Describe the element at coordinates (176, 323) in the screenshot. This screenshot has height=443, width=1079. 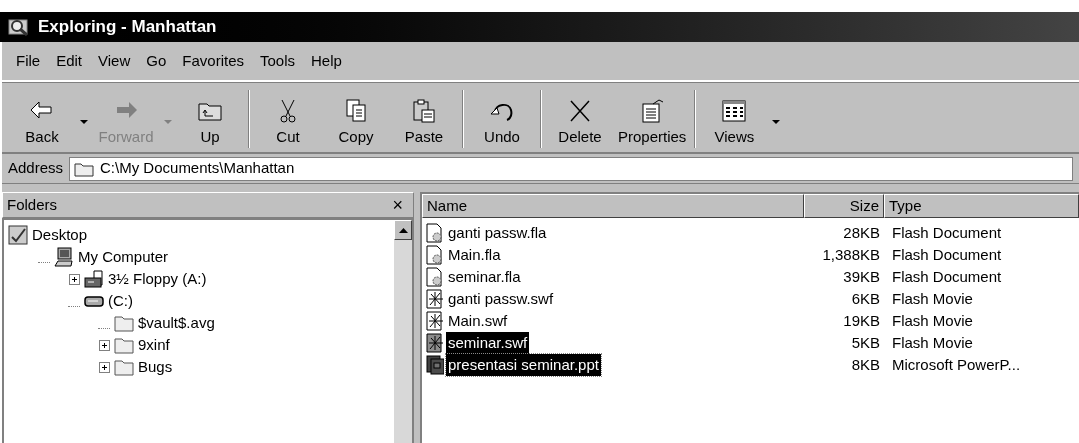
I see `tree-item: $vault$.avg` at that location.